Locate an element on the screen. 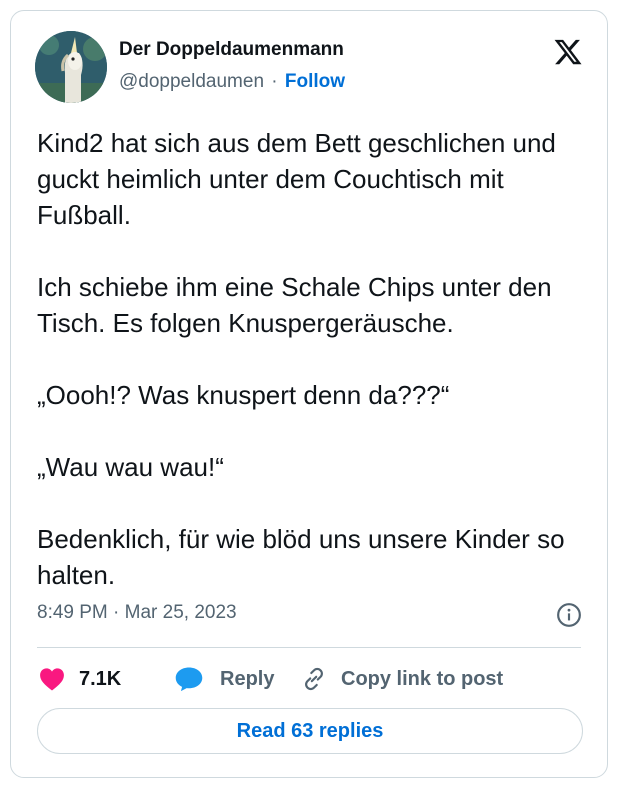 The height and width of the screenshot is (790, 620). tweet-paragraph: „Wau wau wau!“ is located at coordinates (130, 467).